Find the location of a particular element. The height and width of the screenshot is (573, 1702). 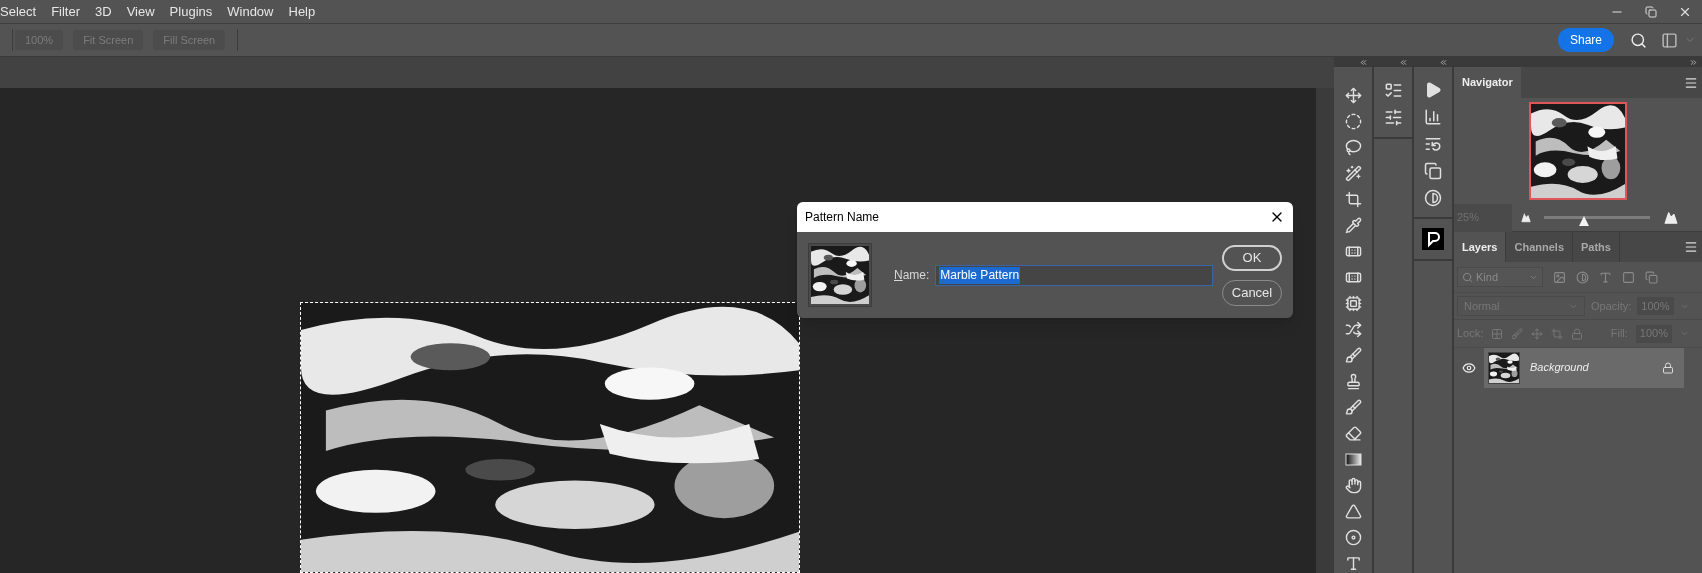

hand-icon is located at coordinates (1353, 485).